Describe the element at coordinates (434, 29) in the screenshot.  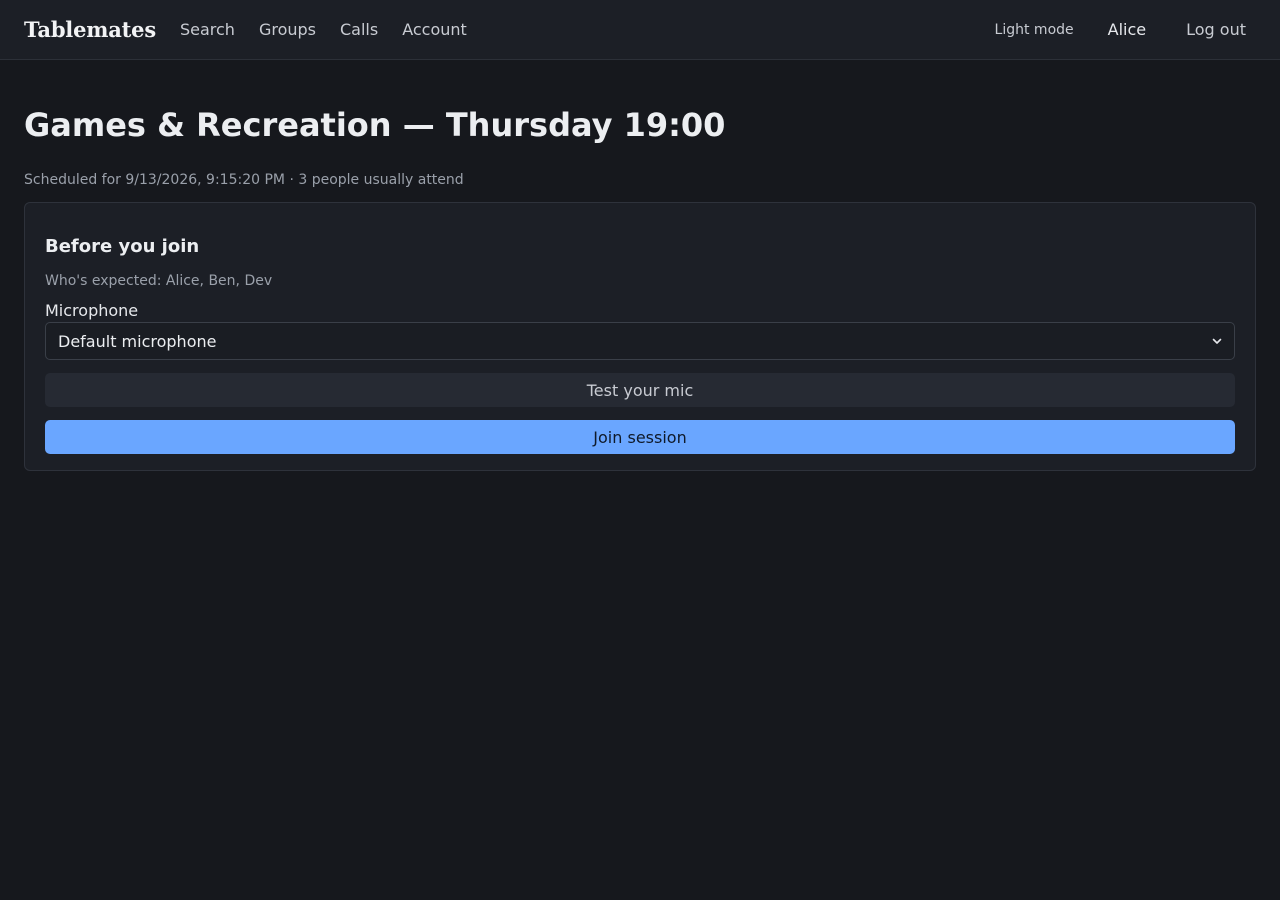
I see `nav-link-account: Account` at that location.